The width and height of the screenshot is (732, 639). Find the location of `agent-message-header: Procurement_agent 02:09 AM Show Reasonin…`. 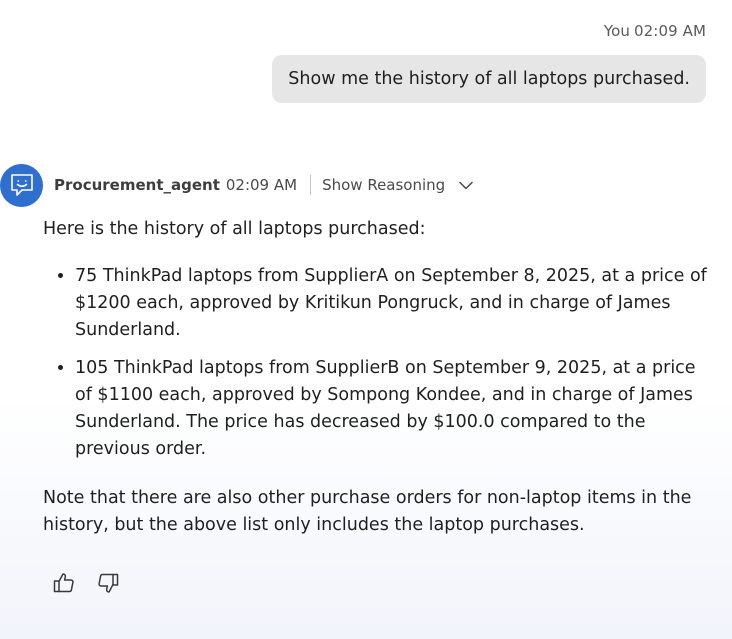

agent-message-header: Procurement_agent 02:09 AM Show Reasonin… is located at coordinates (366, 185).